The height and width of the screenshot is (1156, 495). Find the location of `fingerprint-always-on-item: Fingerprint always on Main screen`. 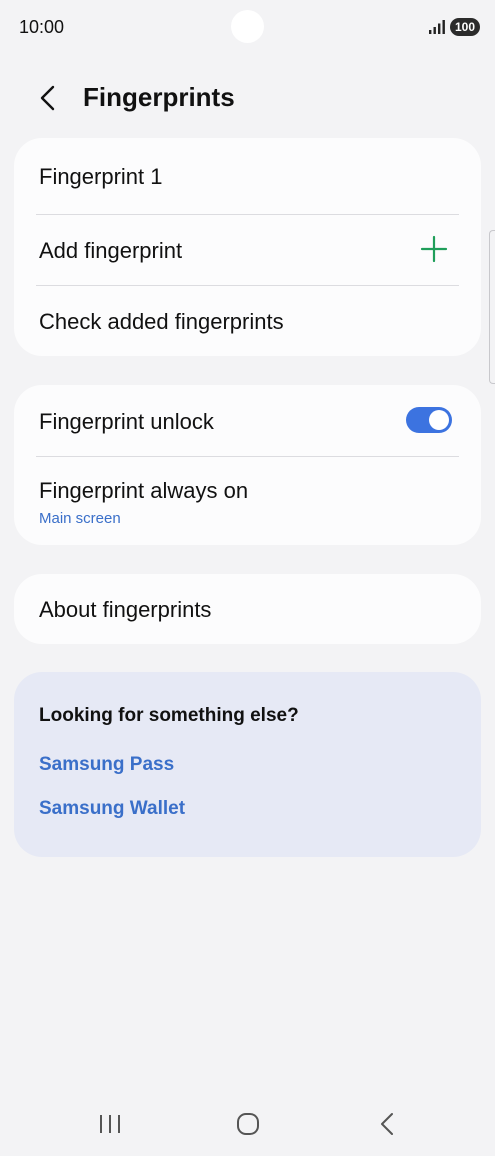

fingerprint-always-on-item: Fingerprint always on Main screen is located at coordinates (247, 501).